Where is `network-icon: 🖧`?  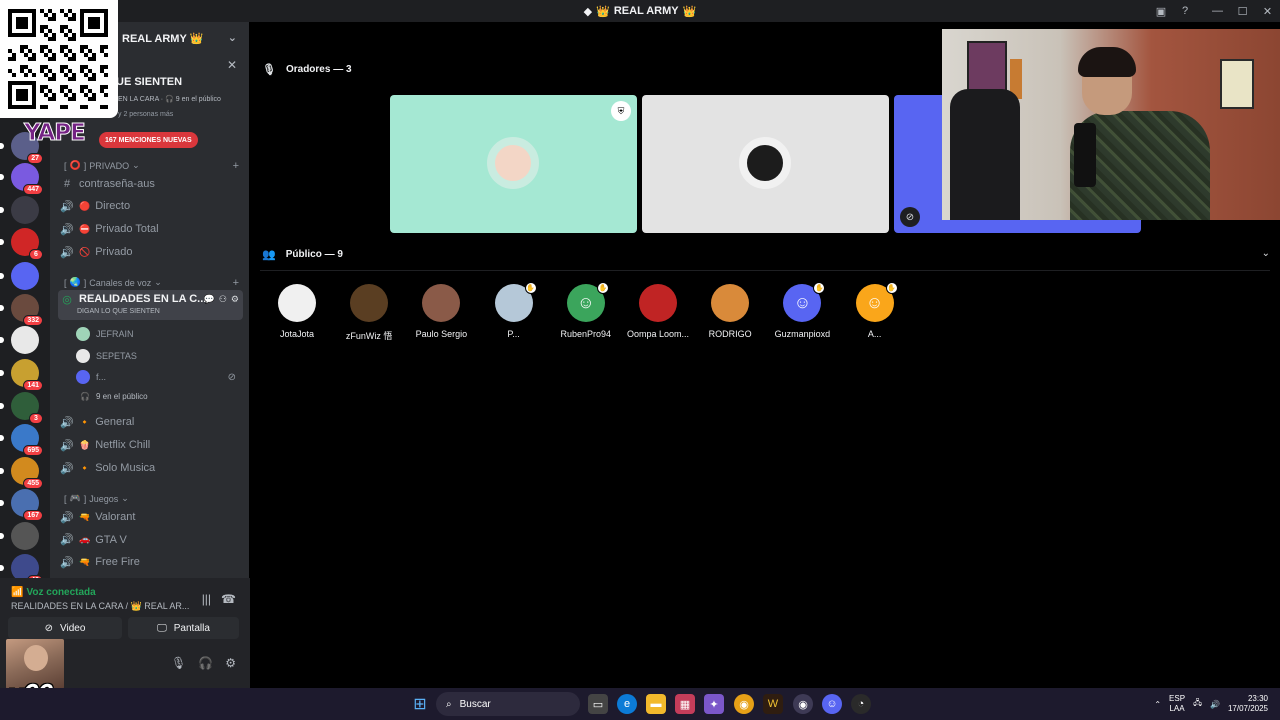 network-icon: 🖧 is located at coordinates (1197, 704).